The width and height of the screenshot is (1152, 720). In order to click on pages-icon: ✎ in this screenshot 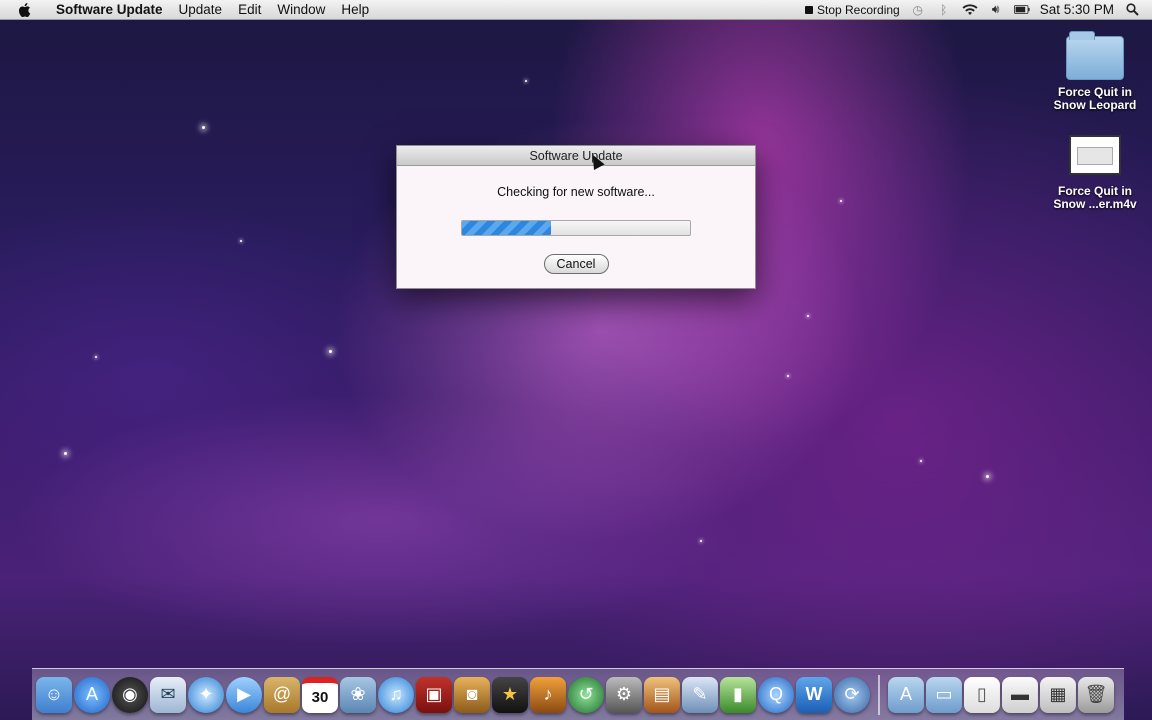, I will do `click(700, 694)`.